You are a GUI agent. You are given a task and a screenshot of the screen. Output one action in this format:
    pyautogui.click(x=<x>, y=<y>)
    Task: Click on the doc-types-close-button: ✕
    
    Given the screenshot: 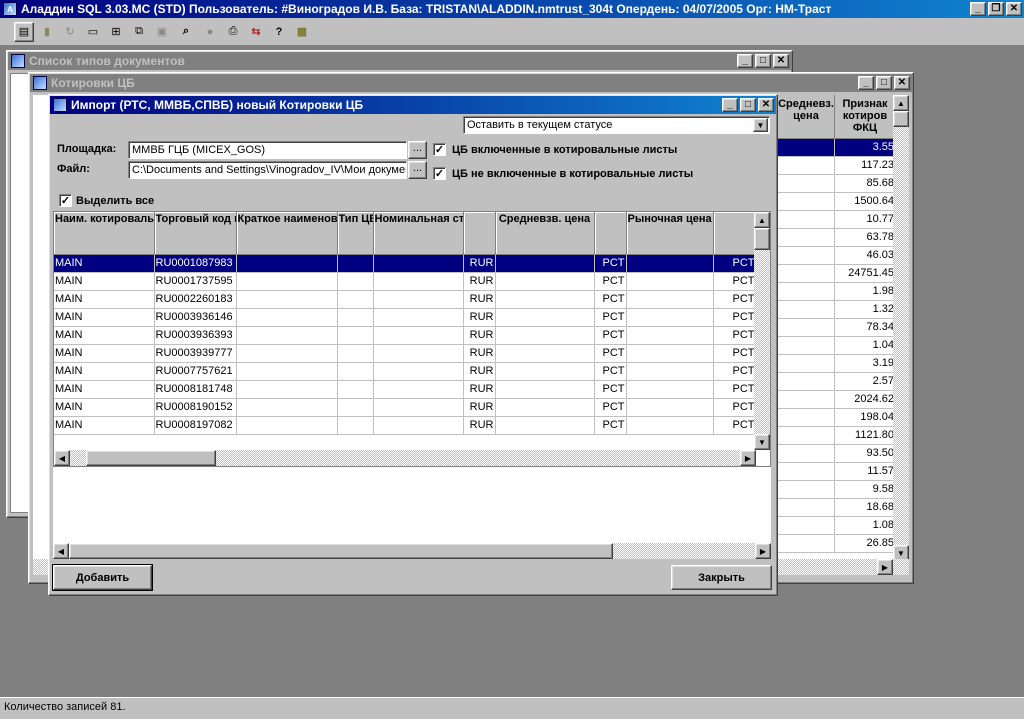 What is the action you would take?
    pyautogui.click(x=781, y=61)
    